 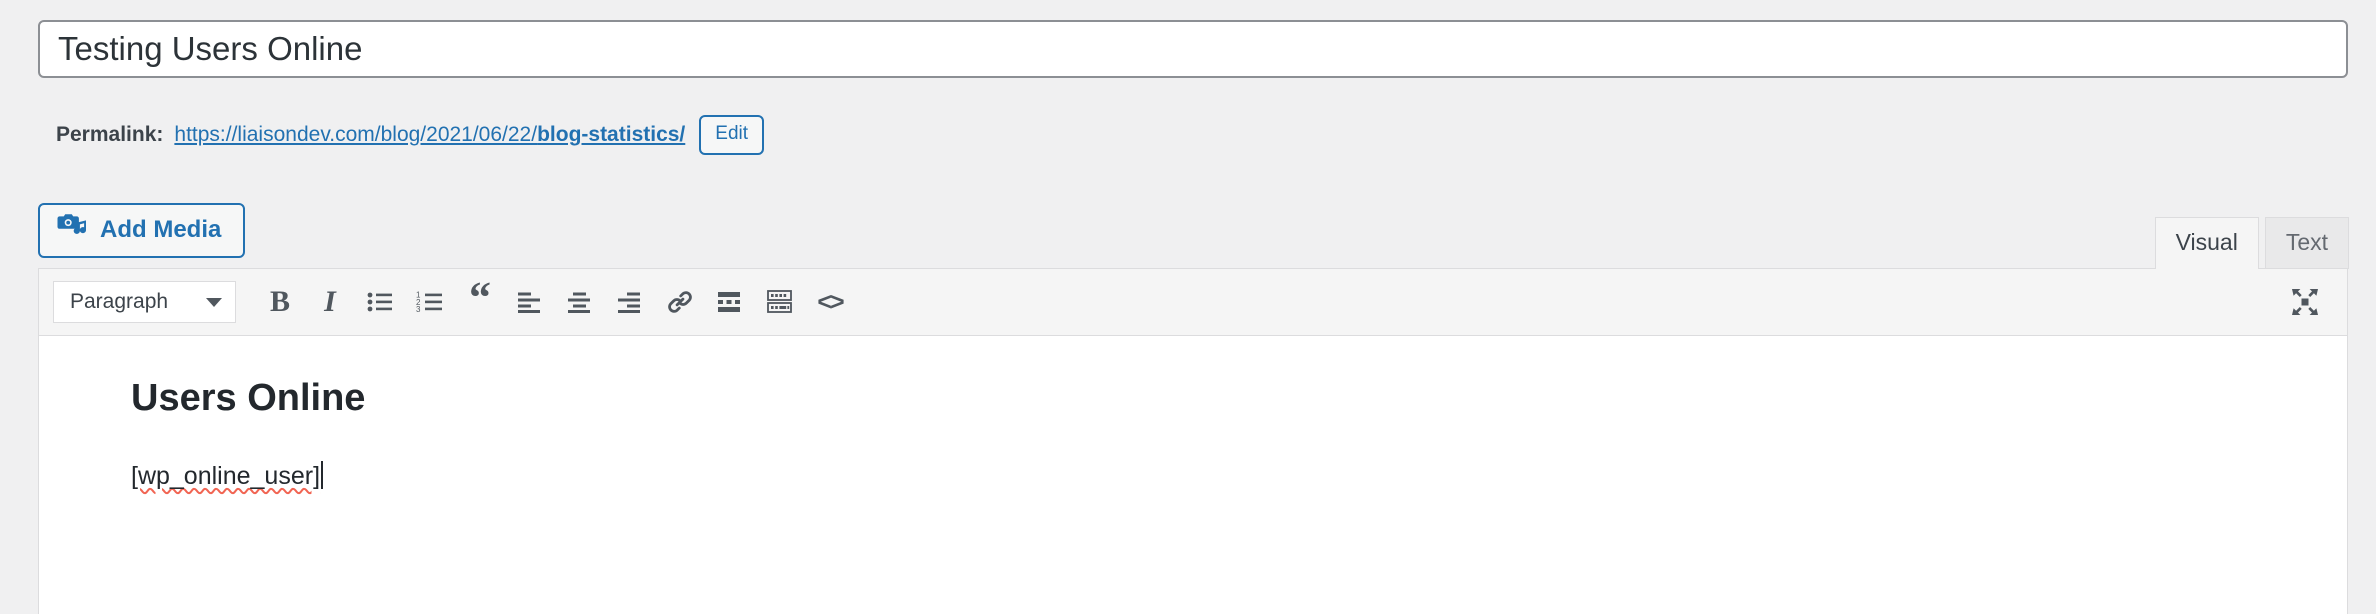 What do you see at coordinates (322, 474) in the screenshot?
I see `text-cursor` at bounding box center [322, 474].